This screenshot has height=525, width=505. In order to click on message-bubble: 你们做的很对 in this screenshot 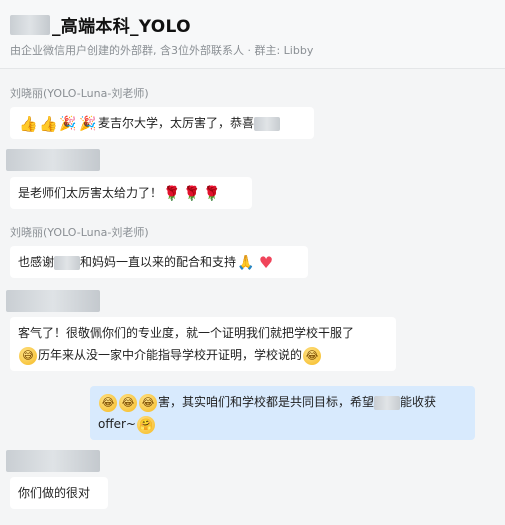, I will do `click(59, 493)`.